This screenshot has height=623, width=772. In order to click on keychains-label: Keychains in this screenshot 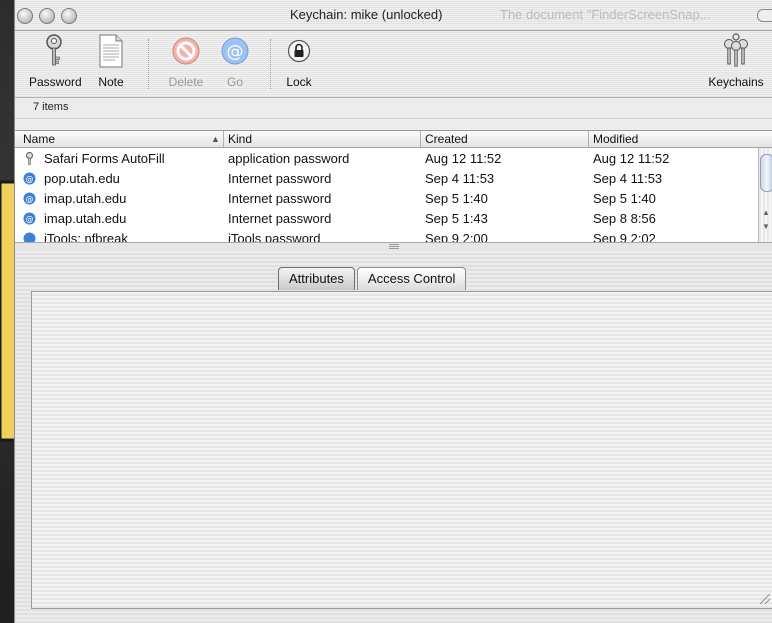, I will do `click(736, 82)`.